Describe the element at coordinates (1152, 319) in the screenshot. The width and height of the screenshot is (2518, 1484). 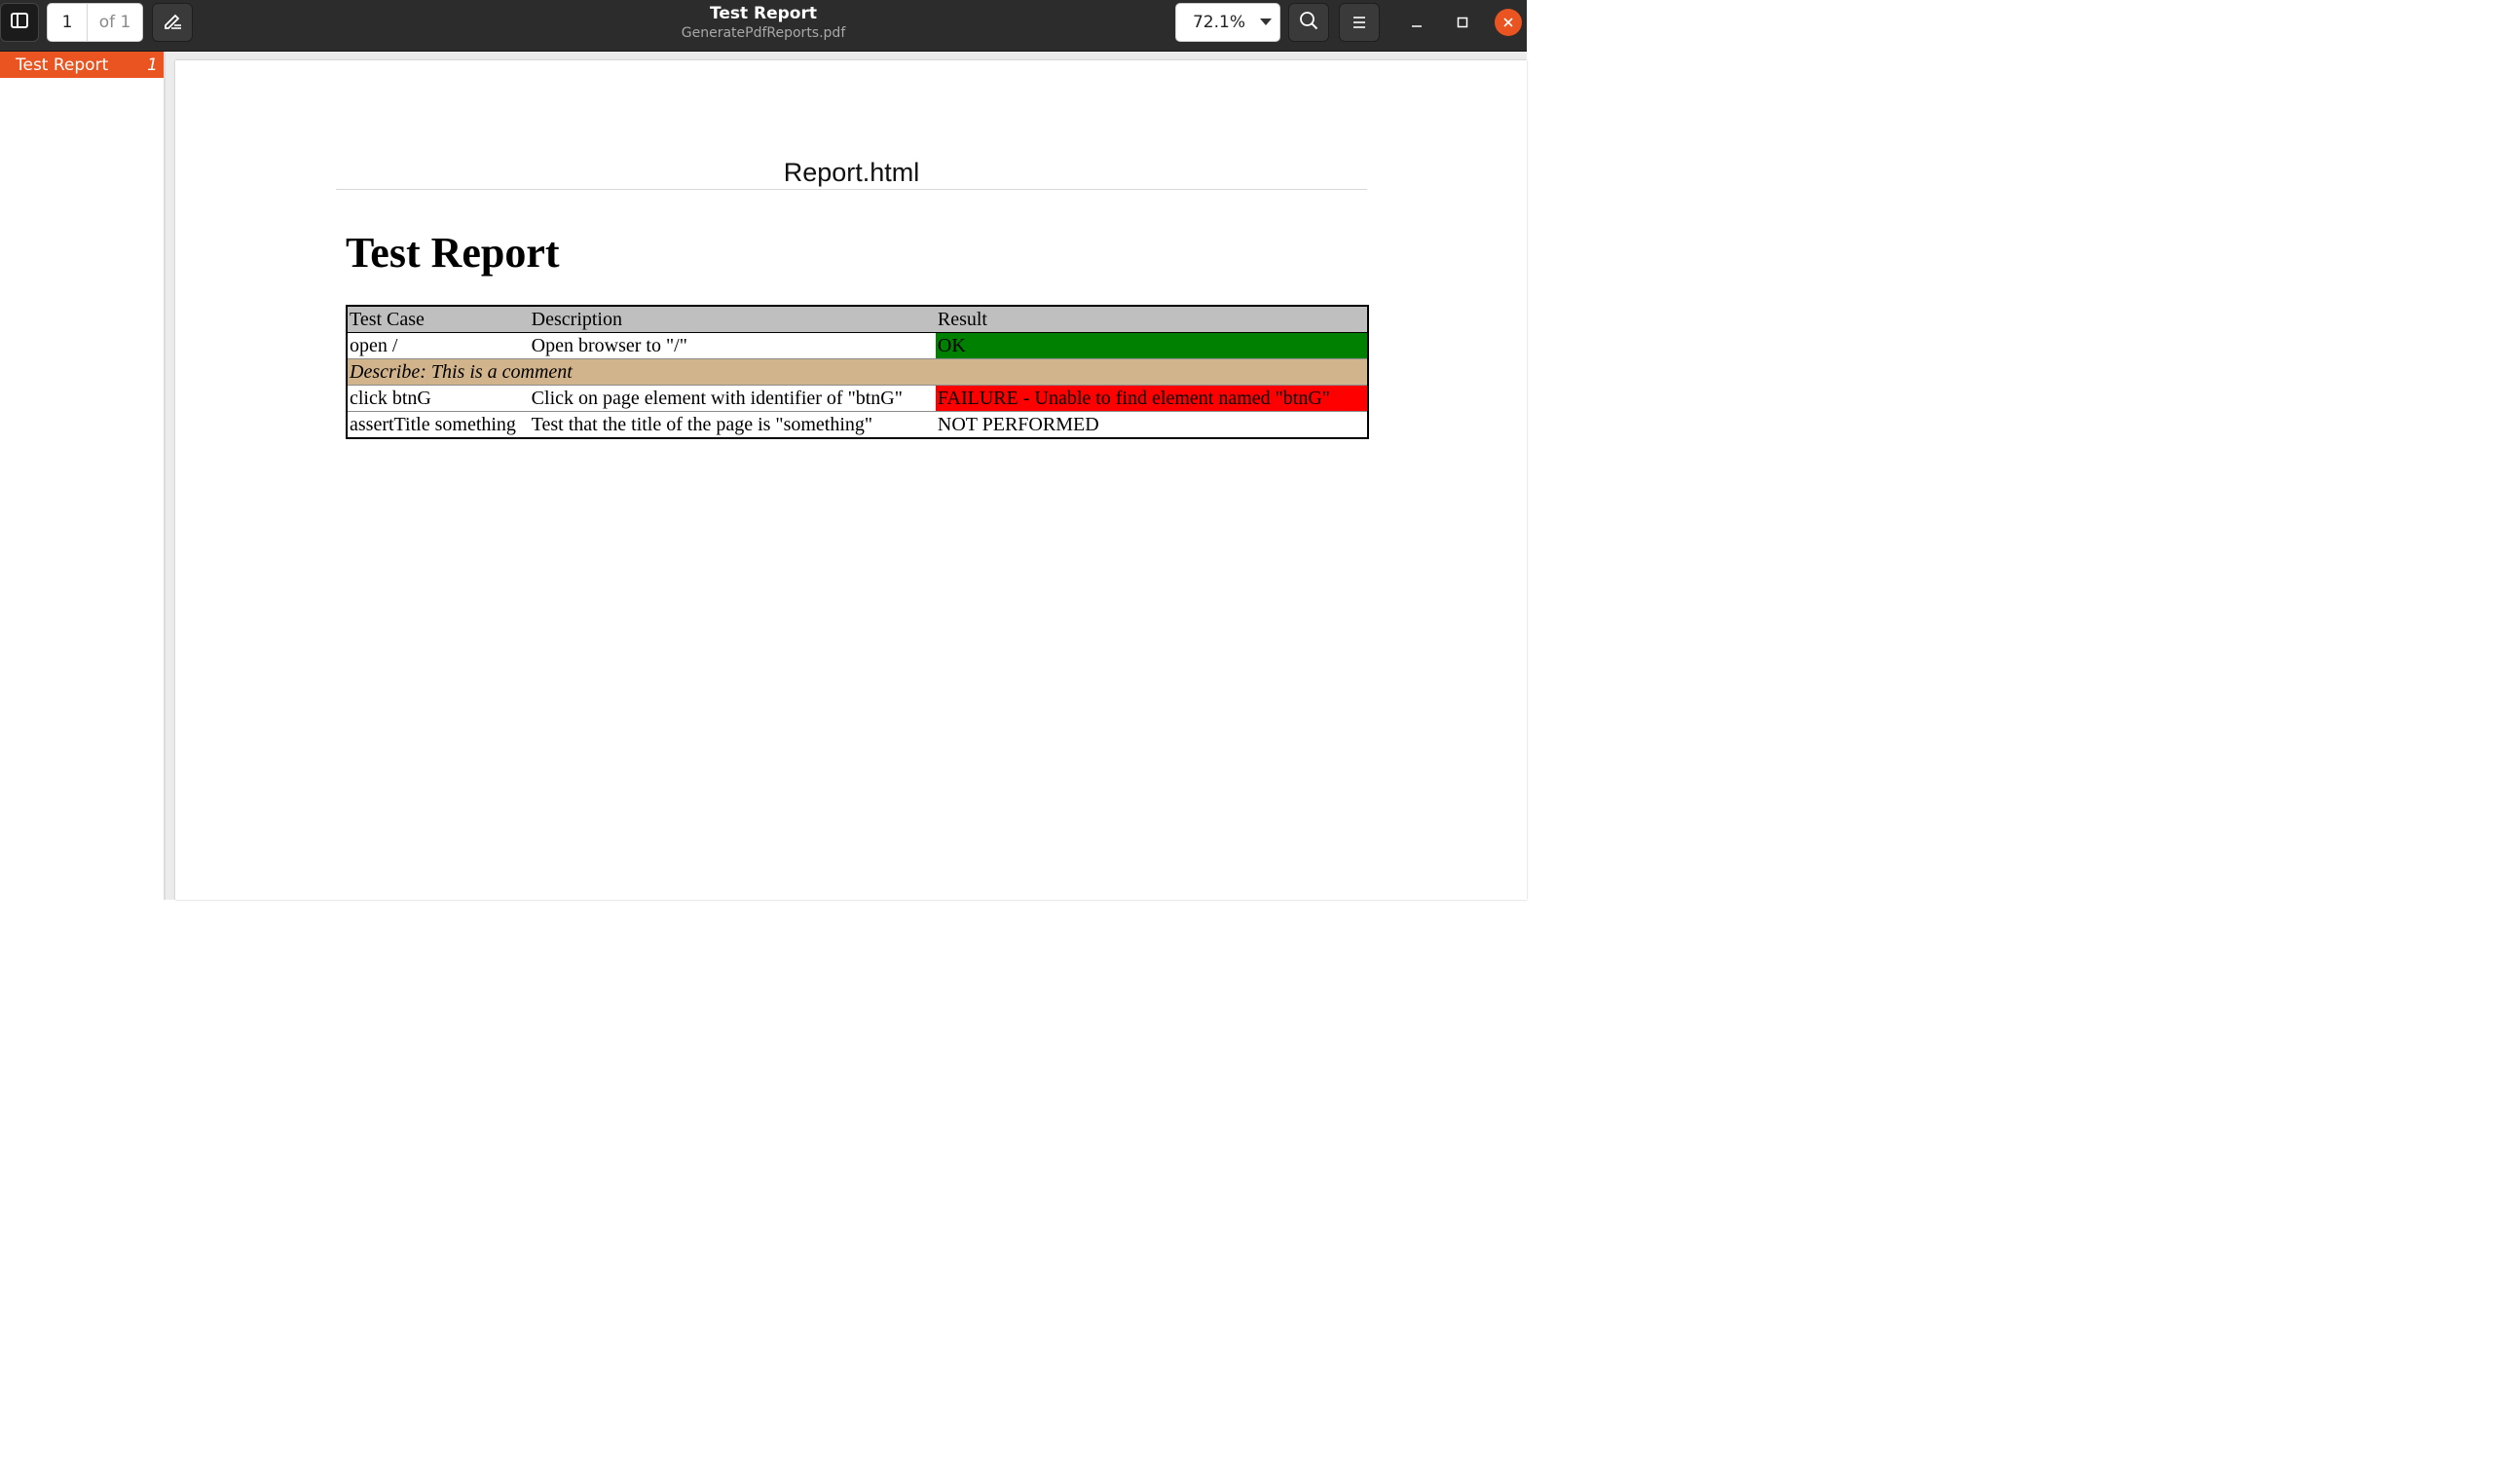
I see `column-header: Result` at that location.